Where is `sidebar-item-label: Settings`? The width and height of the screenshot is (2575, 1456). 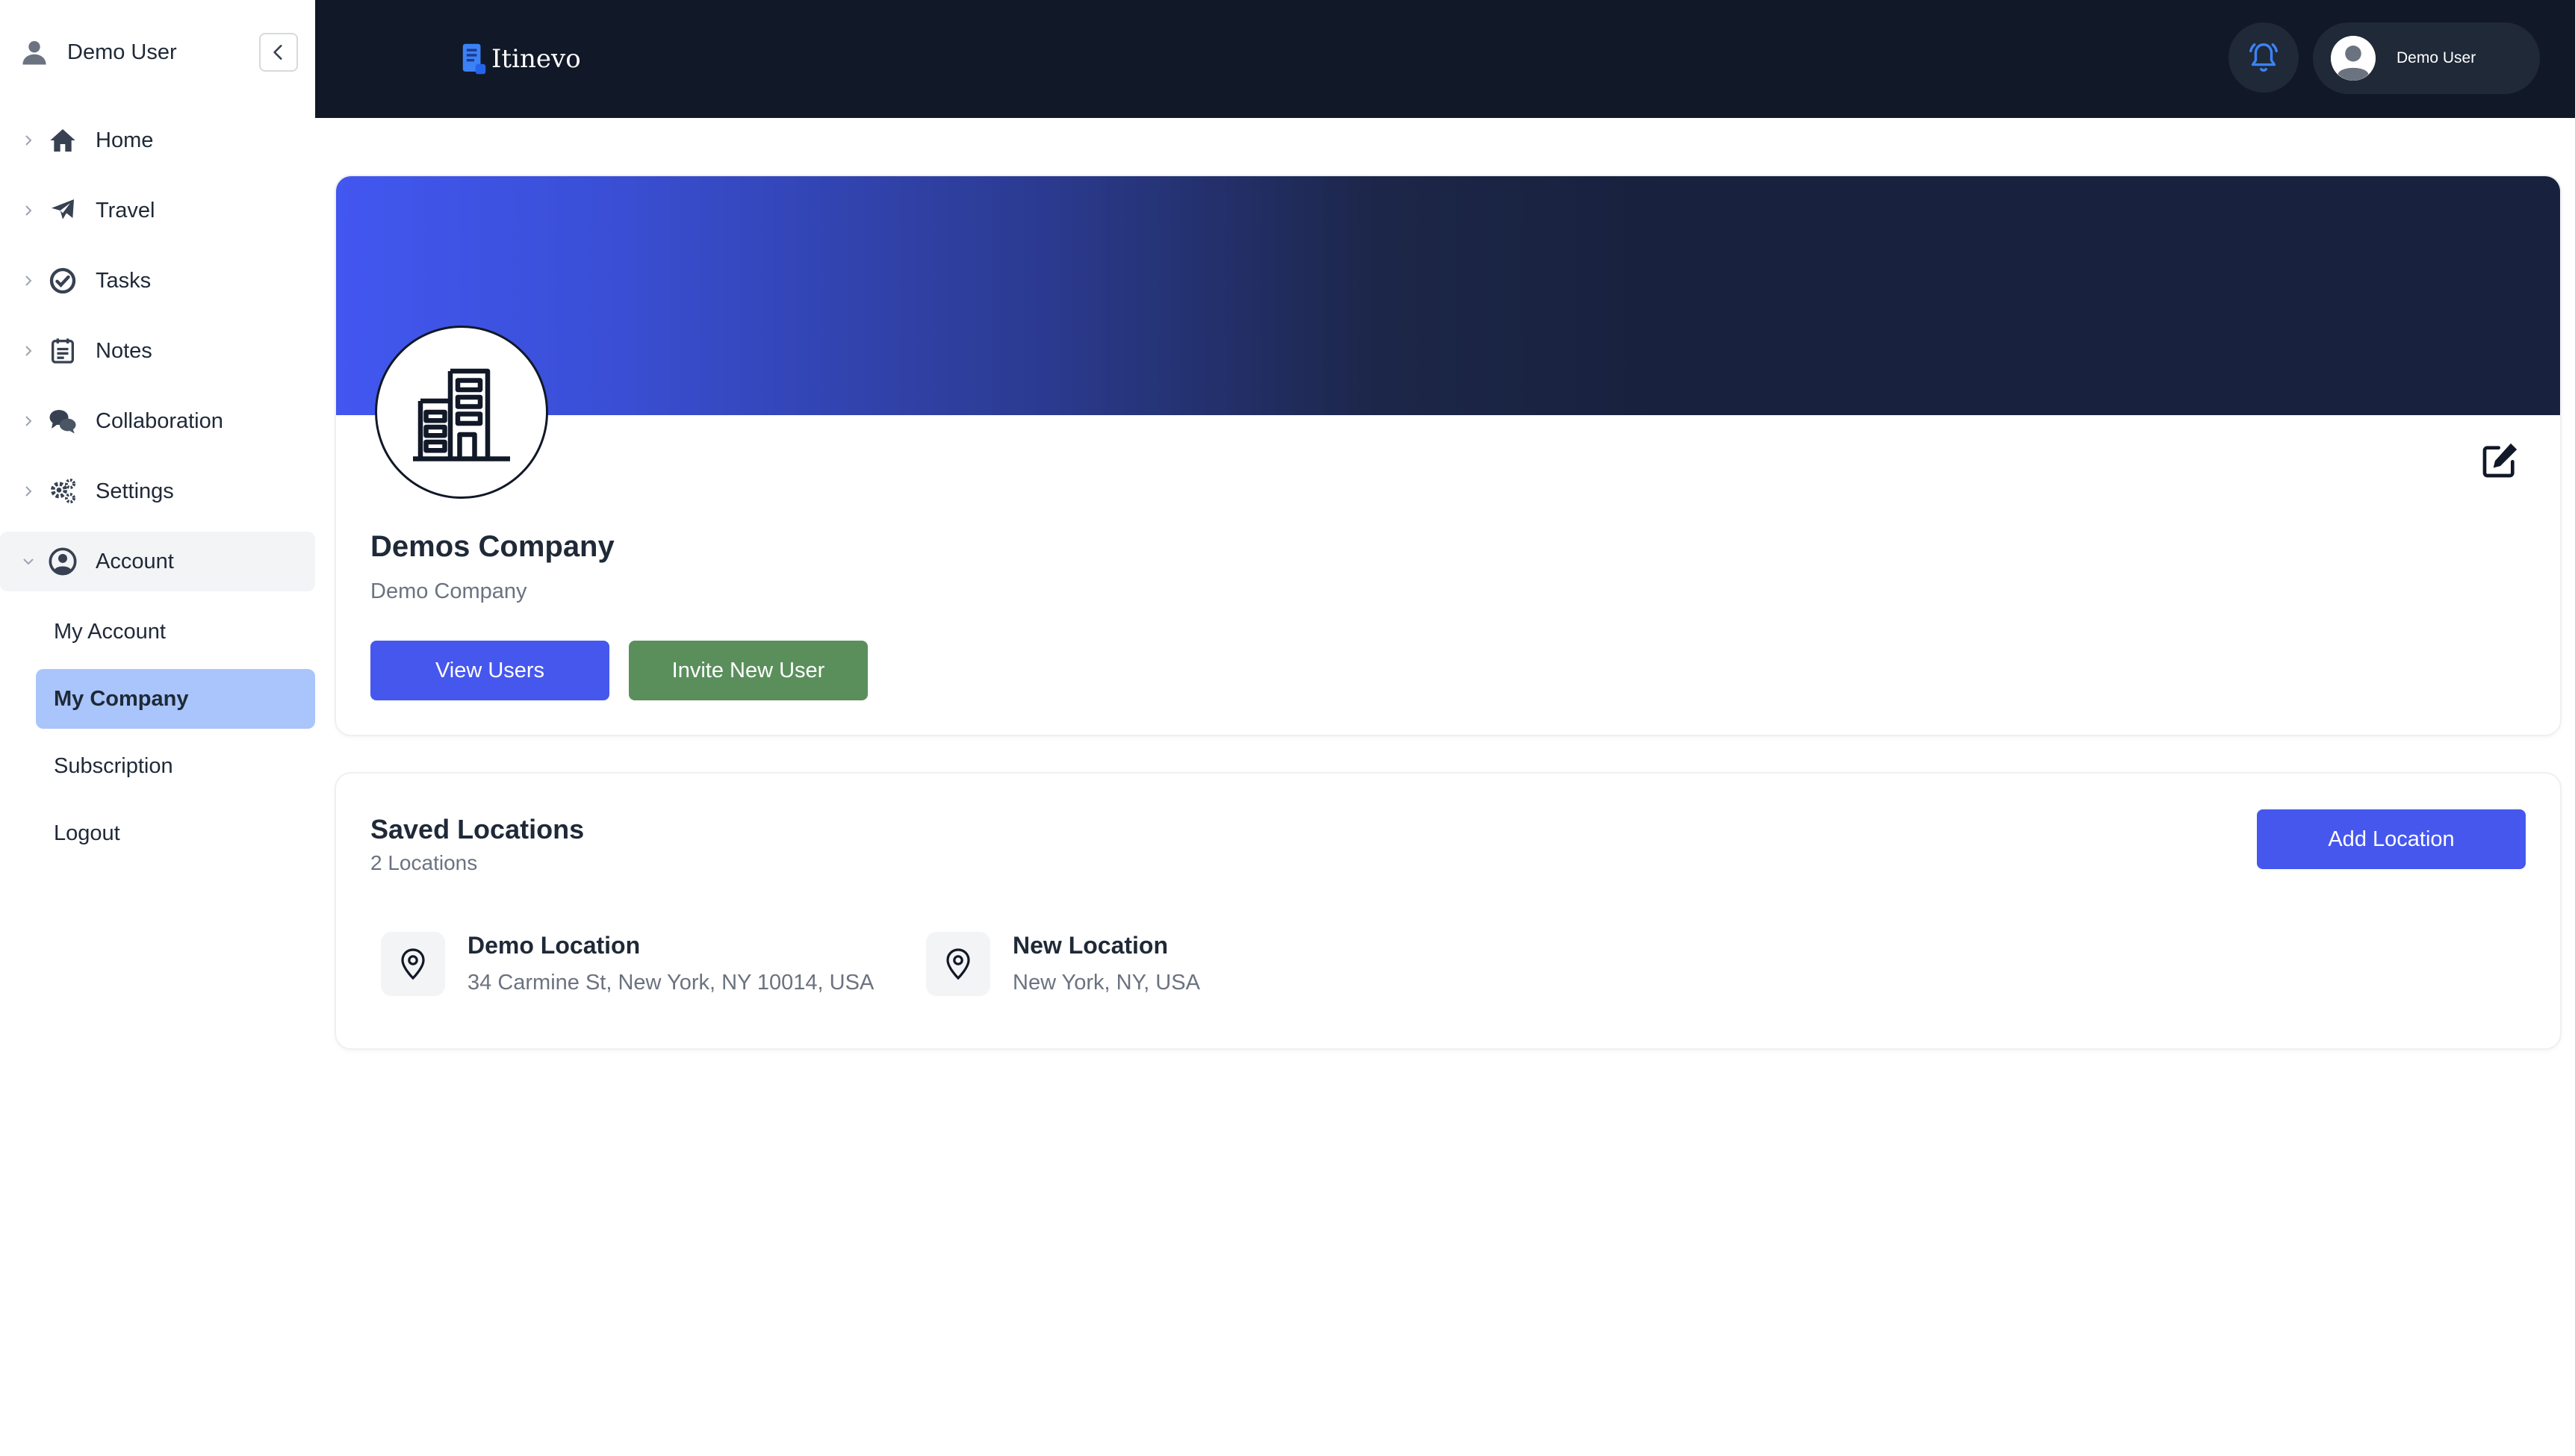
sidebar-item-label: Settings is located at coordinates (135, 491).